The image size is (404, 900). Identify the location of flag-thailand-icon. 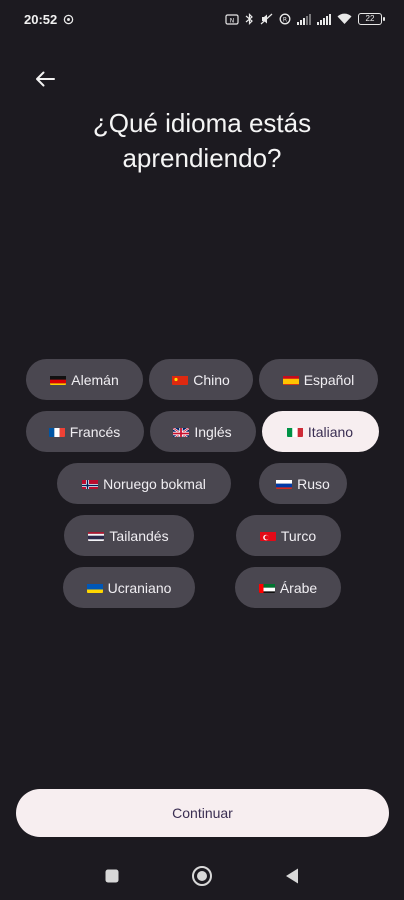
(96, 535).